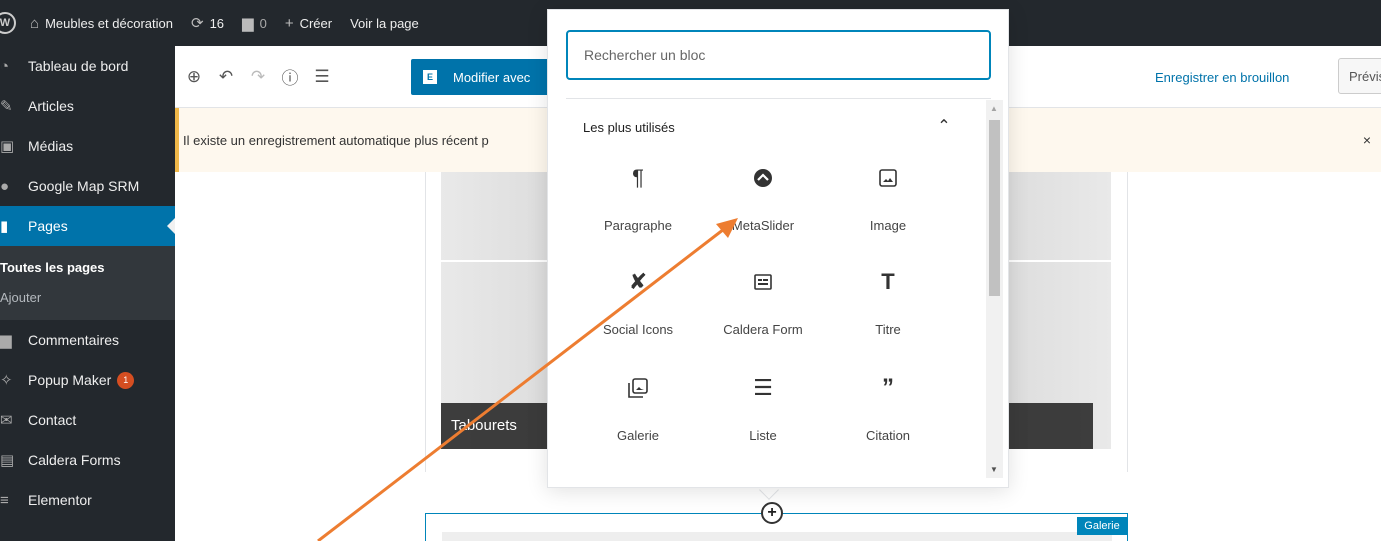  I want to click on block-caldera-form: Caldera Form, so click(763, 314).